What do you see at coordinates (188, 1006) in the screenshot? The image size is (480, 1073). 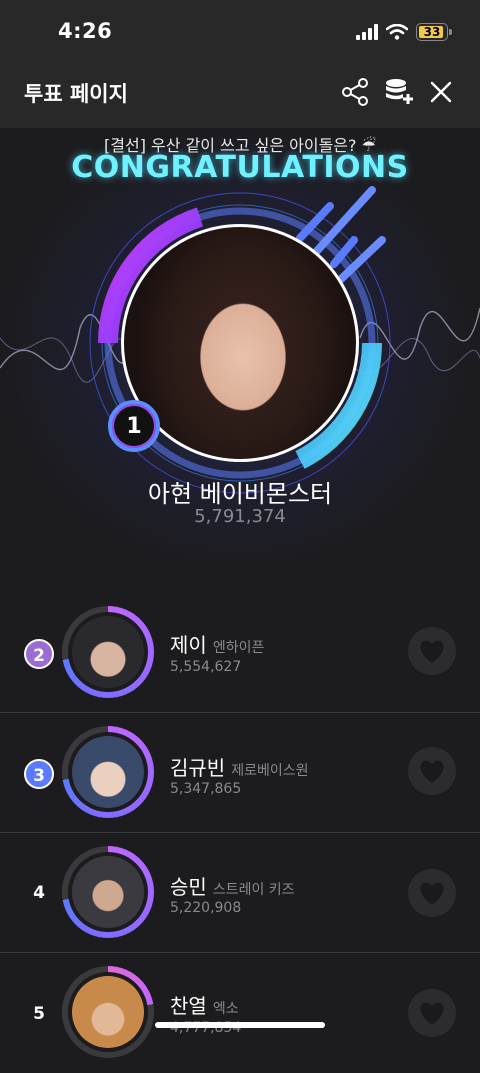 I see `candidate-name-text: 찬열` at bounding box center [188, 1006].